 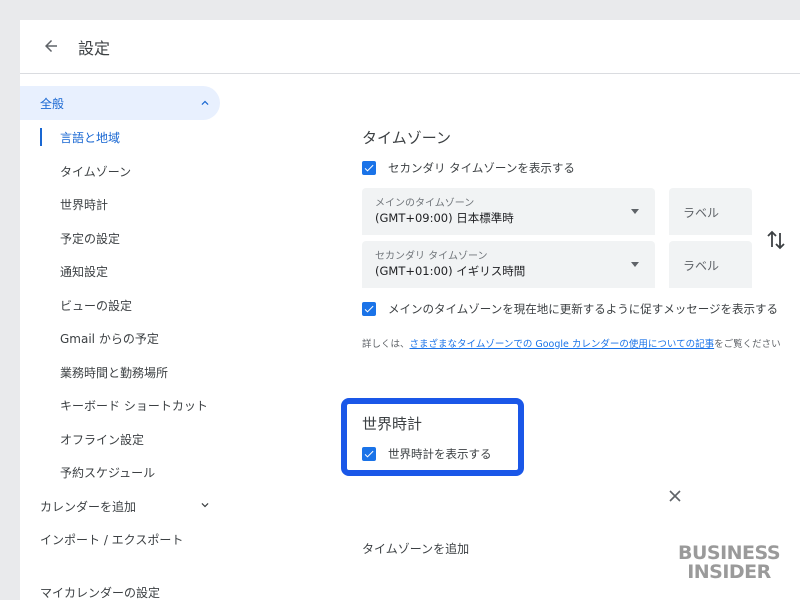 I want to click on arrow-back-icon, so click(x=51, y=46).